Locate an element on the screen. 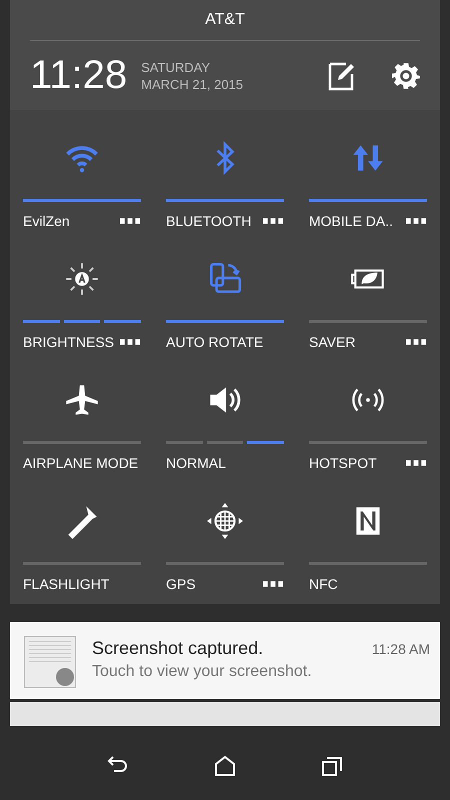 Image resolution: width=450 pixels, height=800 pixels. globe-icon is located at coordinates (225, 521).